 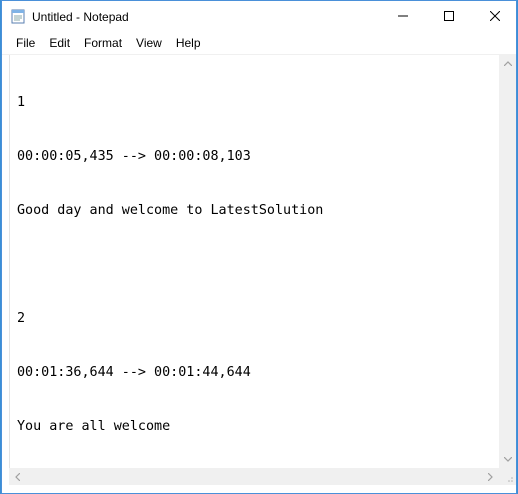 What do you see at coordinates (507, 261) in the screenshot?
I see `vertical-scrollbar` at bounding box center [507, 261].